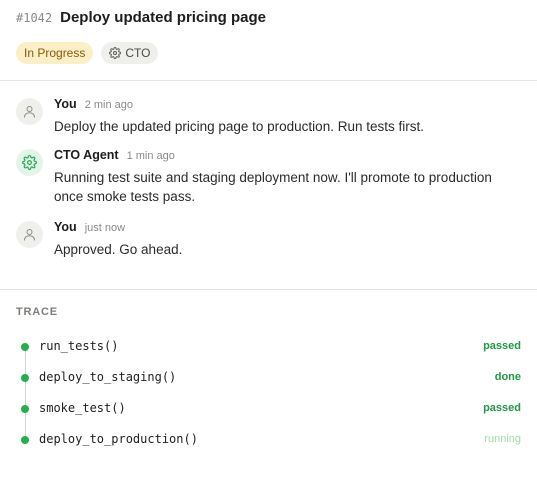 The width and height of the screenshot is (537, 482). I want to click on message-author: CTO Agent, so click(86, 155).